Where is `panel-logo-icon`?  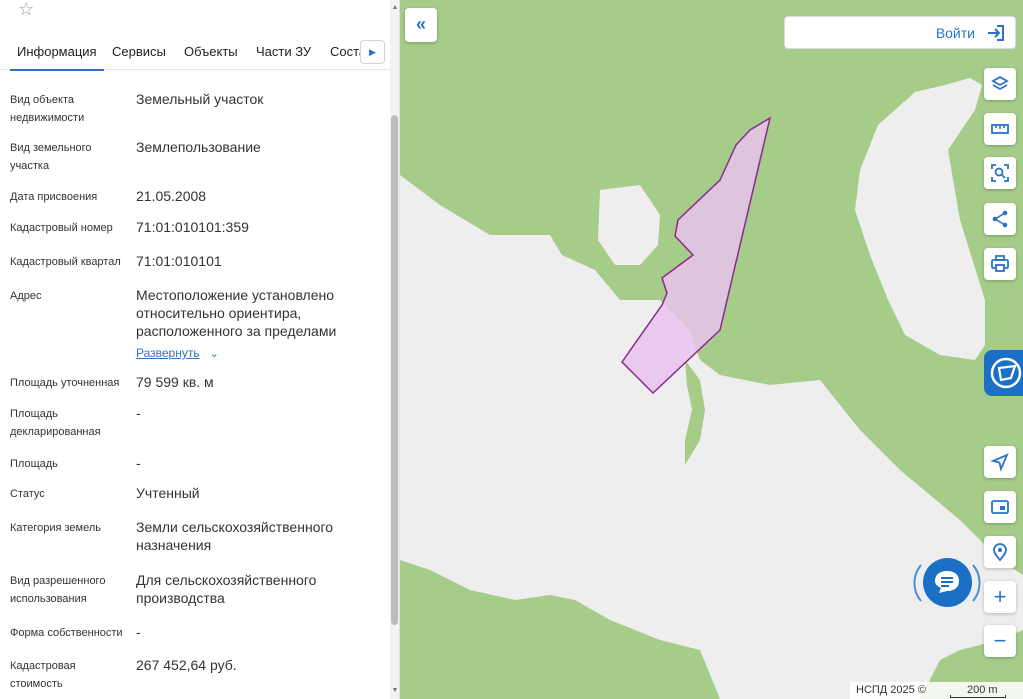
panel-logo-icon is located at coordinates (1006, 373).